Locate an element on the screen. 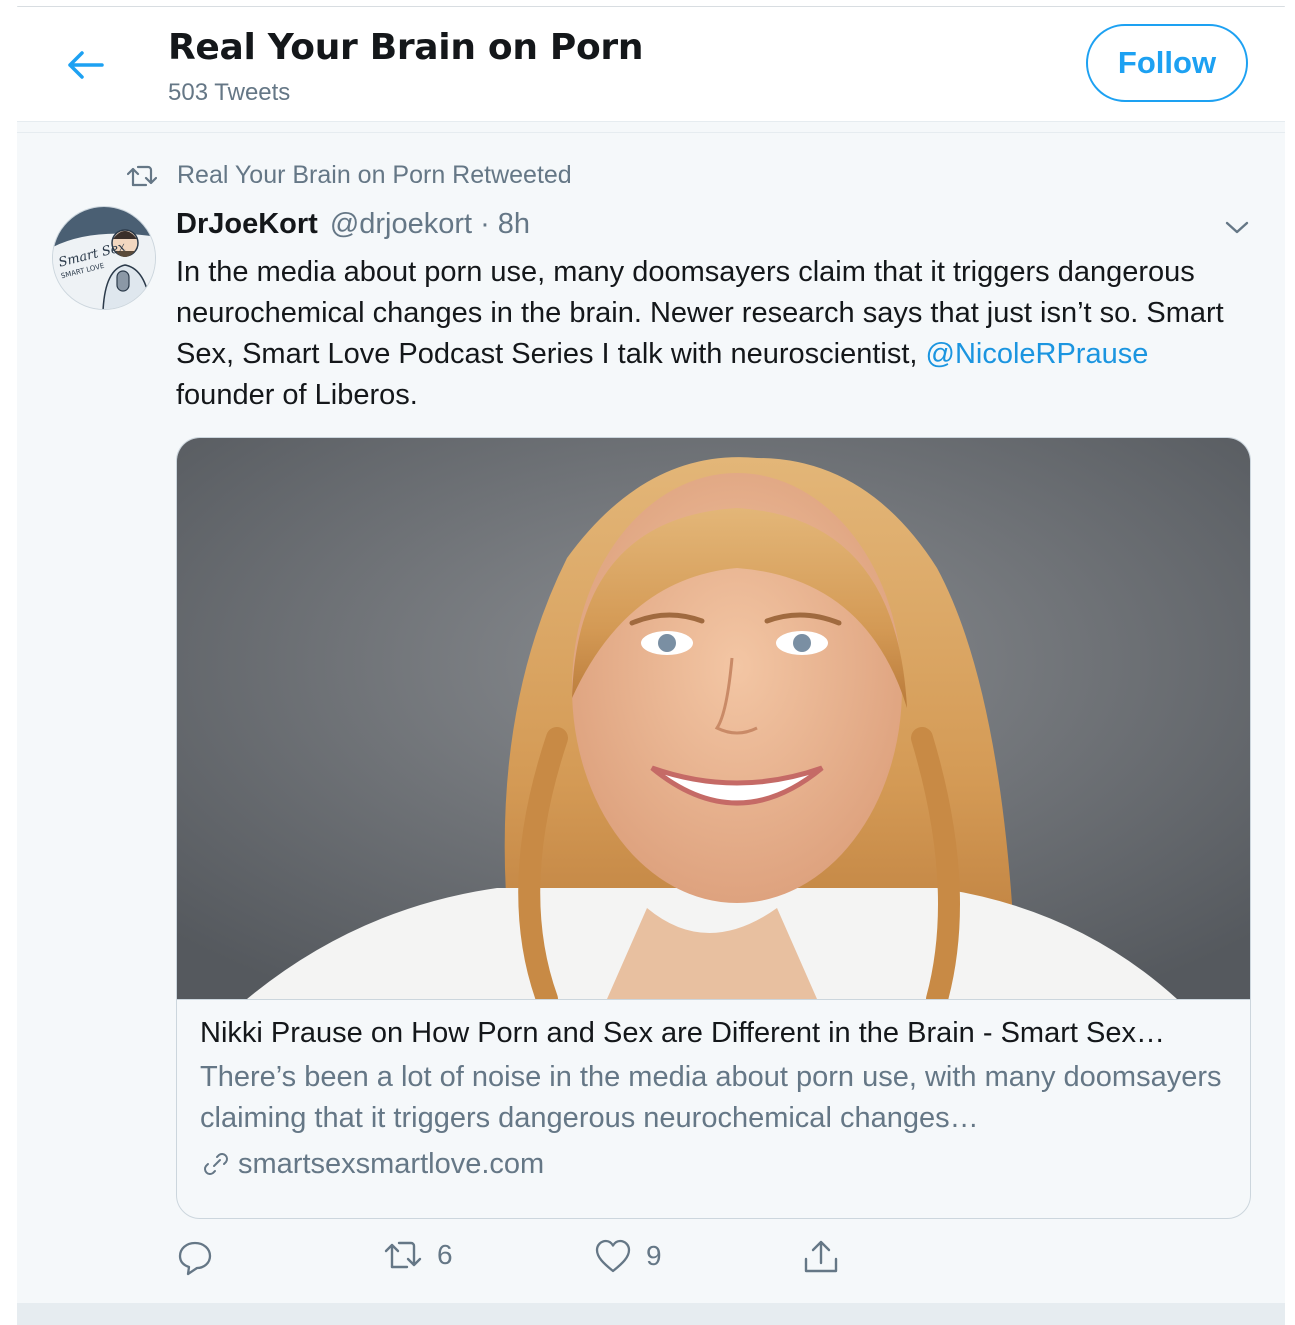 This screenshot has height=1325, width=1295. tweet-text-part2: founder of Liberos. is located at coordinates (297, 395).